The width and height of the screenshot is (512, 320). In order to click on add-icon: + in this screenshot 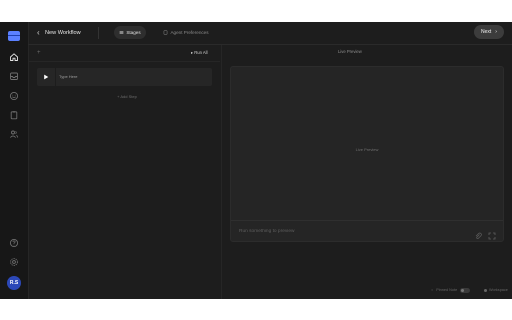, I will do `click(39, 53)`.